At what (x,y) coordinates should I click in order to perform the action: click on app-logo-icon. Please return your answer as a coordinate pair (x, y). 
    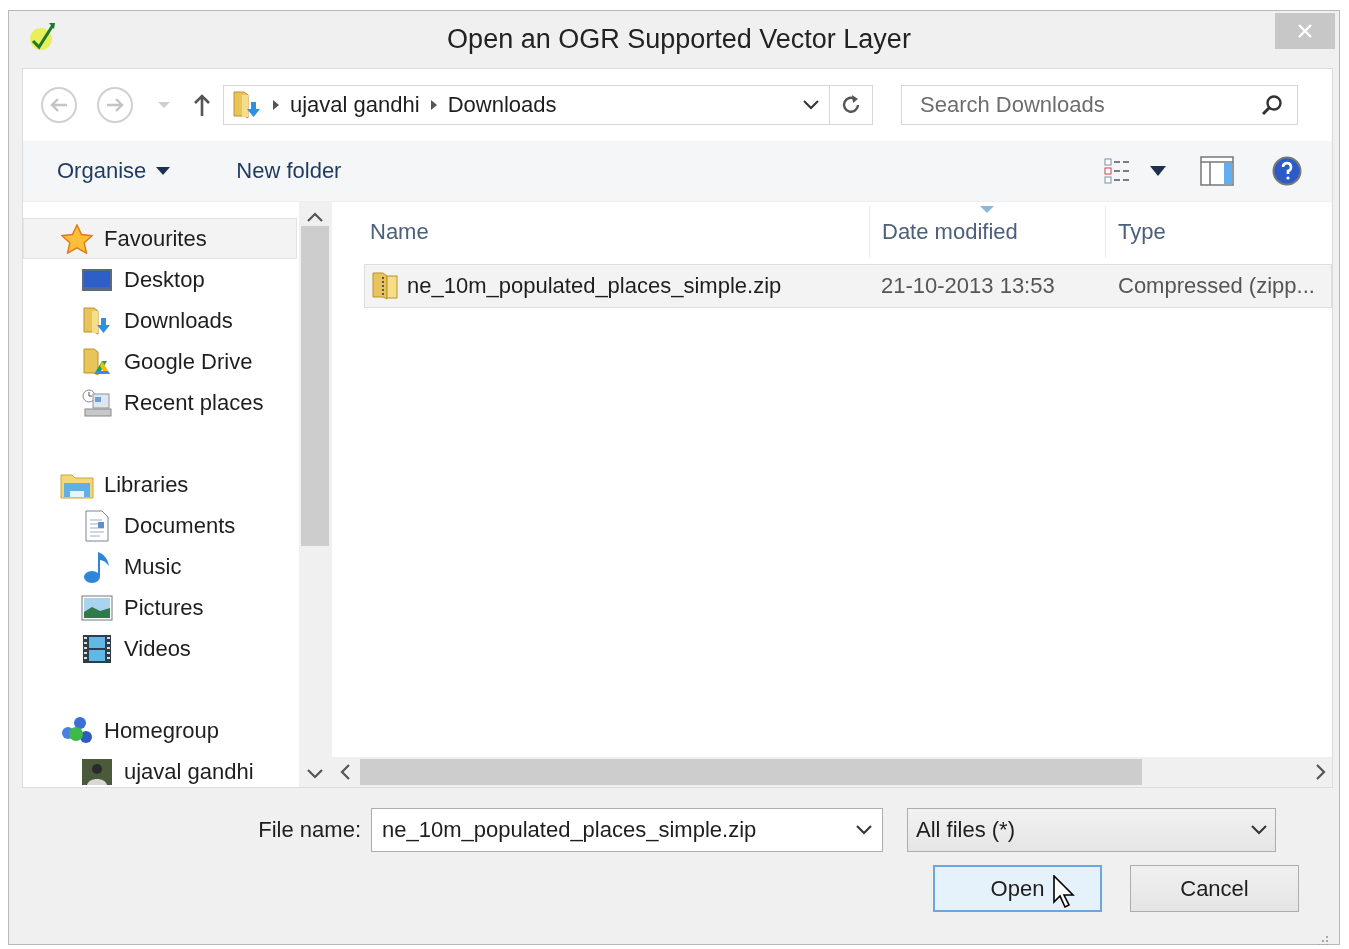
    Looking at the image, I should click on (42, 37).